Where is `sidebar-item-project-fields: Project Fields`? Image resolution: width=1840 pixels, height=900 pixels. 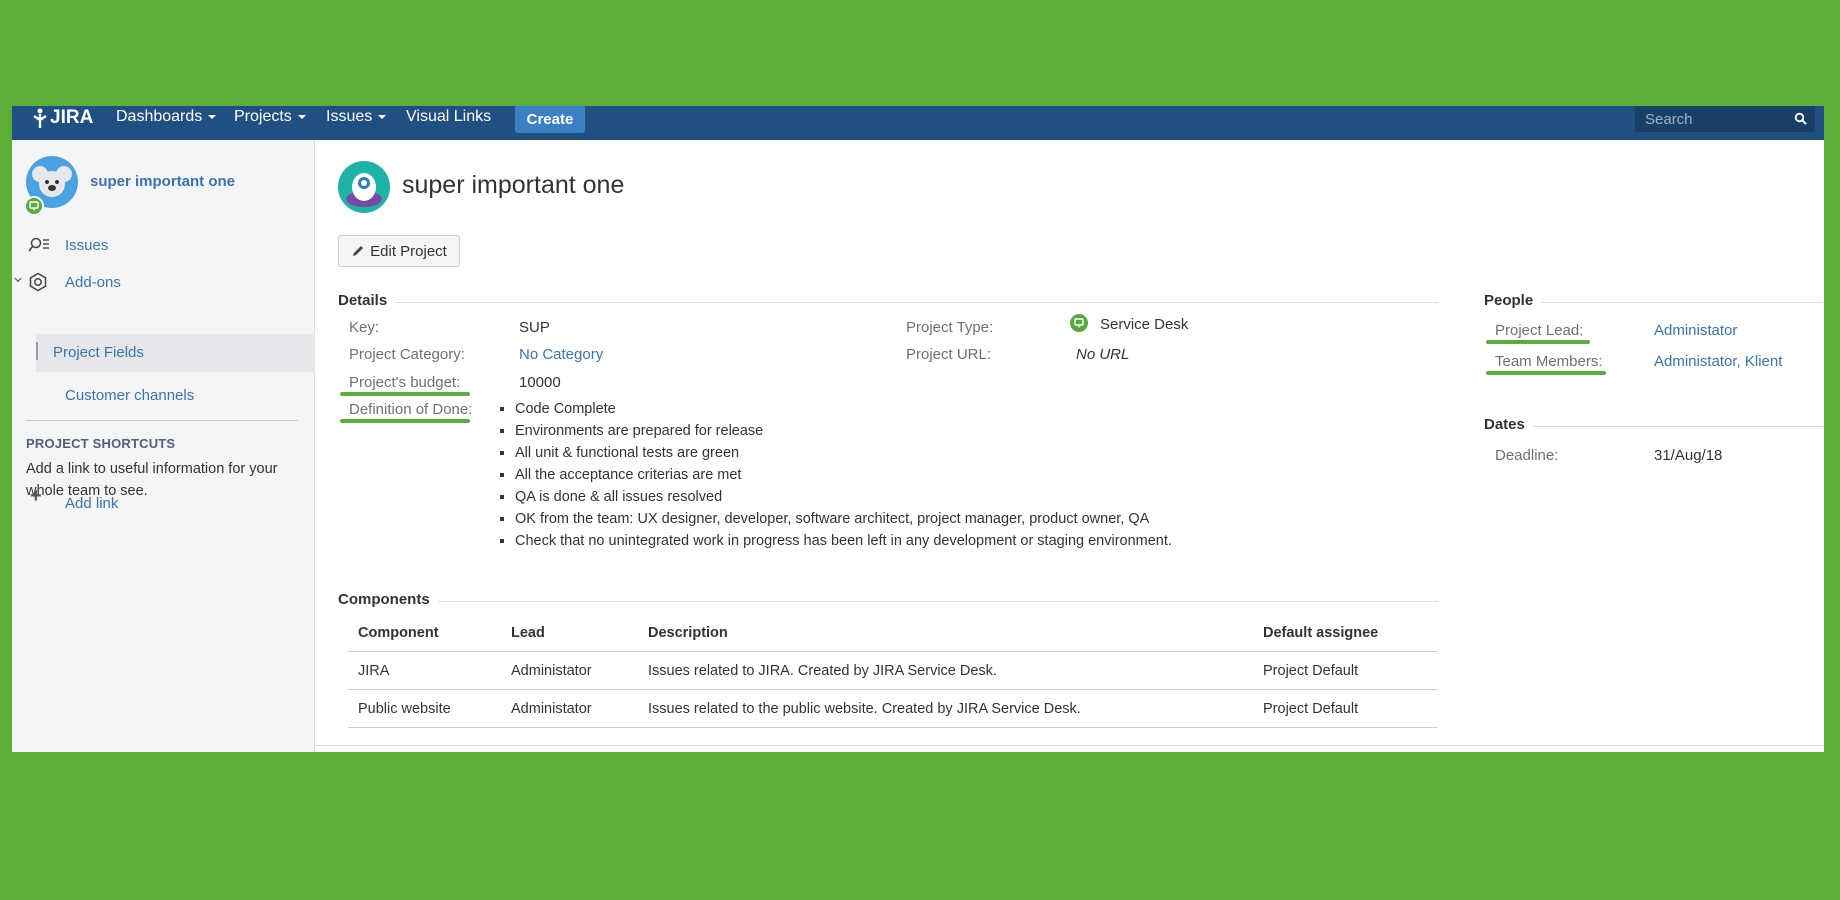 sidebar-item-project-fields: Project Fields is located at coordinates (98, 352).